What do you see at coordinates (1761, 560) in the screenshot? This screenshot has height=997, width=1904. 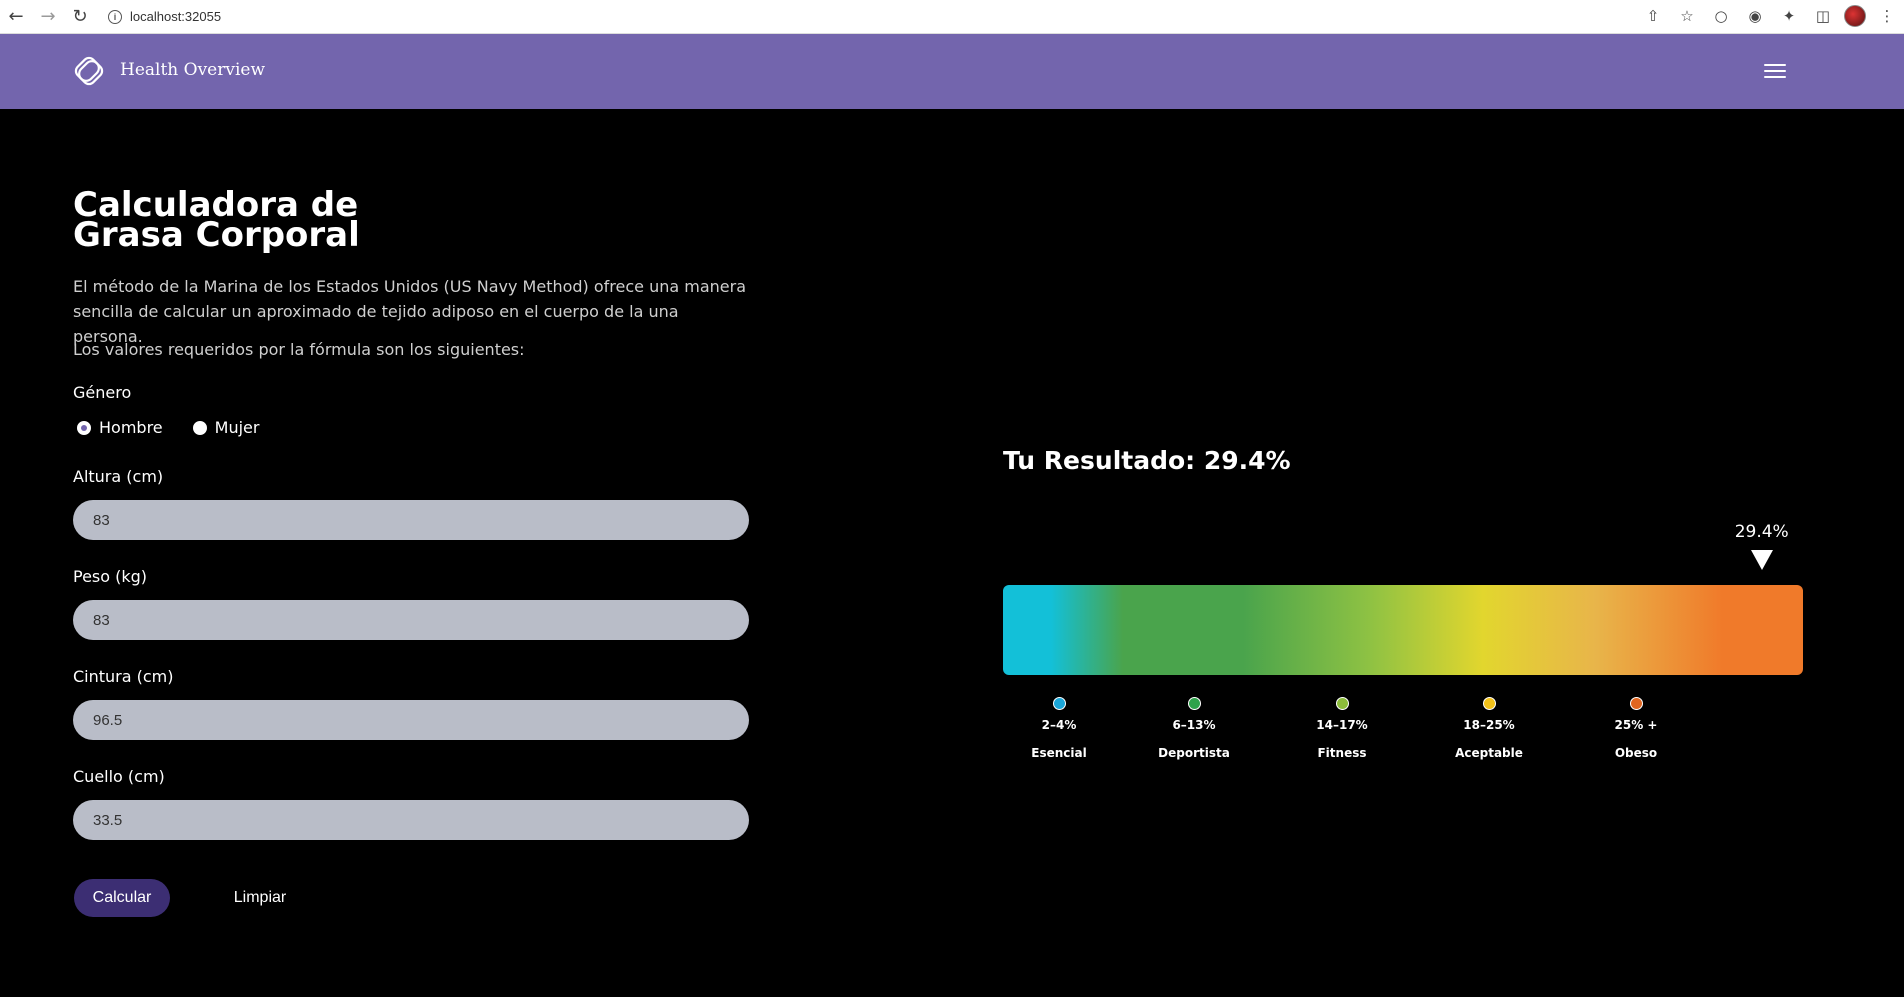 I see `marker-arrow-icon` at bounding box center [1761, 560].